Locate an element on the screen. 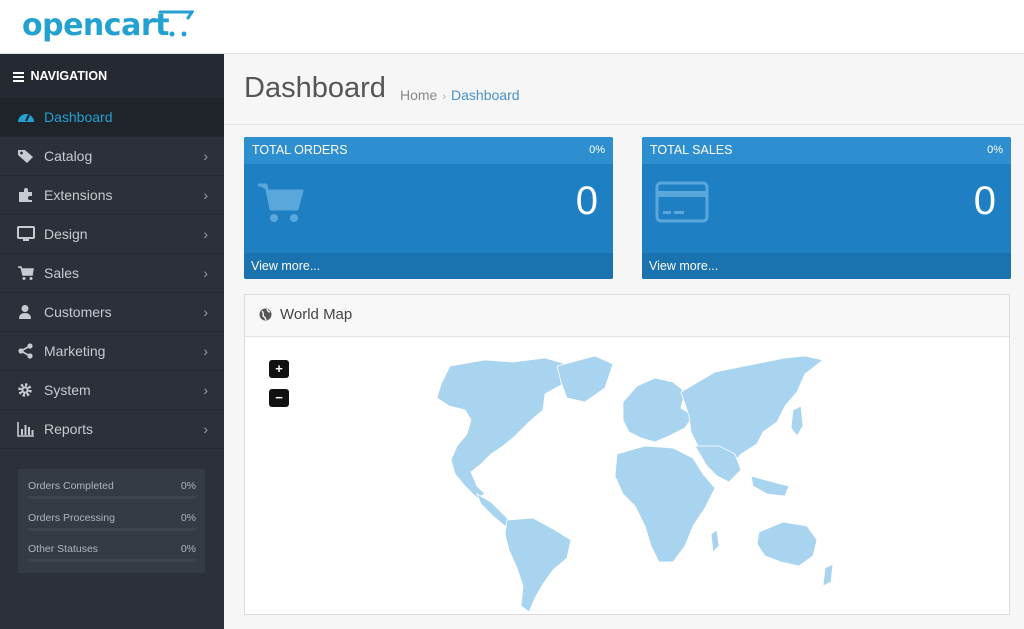 The width and height of the screenshot is (1024, 629). page-title: Dashboard is located at coordinates (315, 88).